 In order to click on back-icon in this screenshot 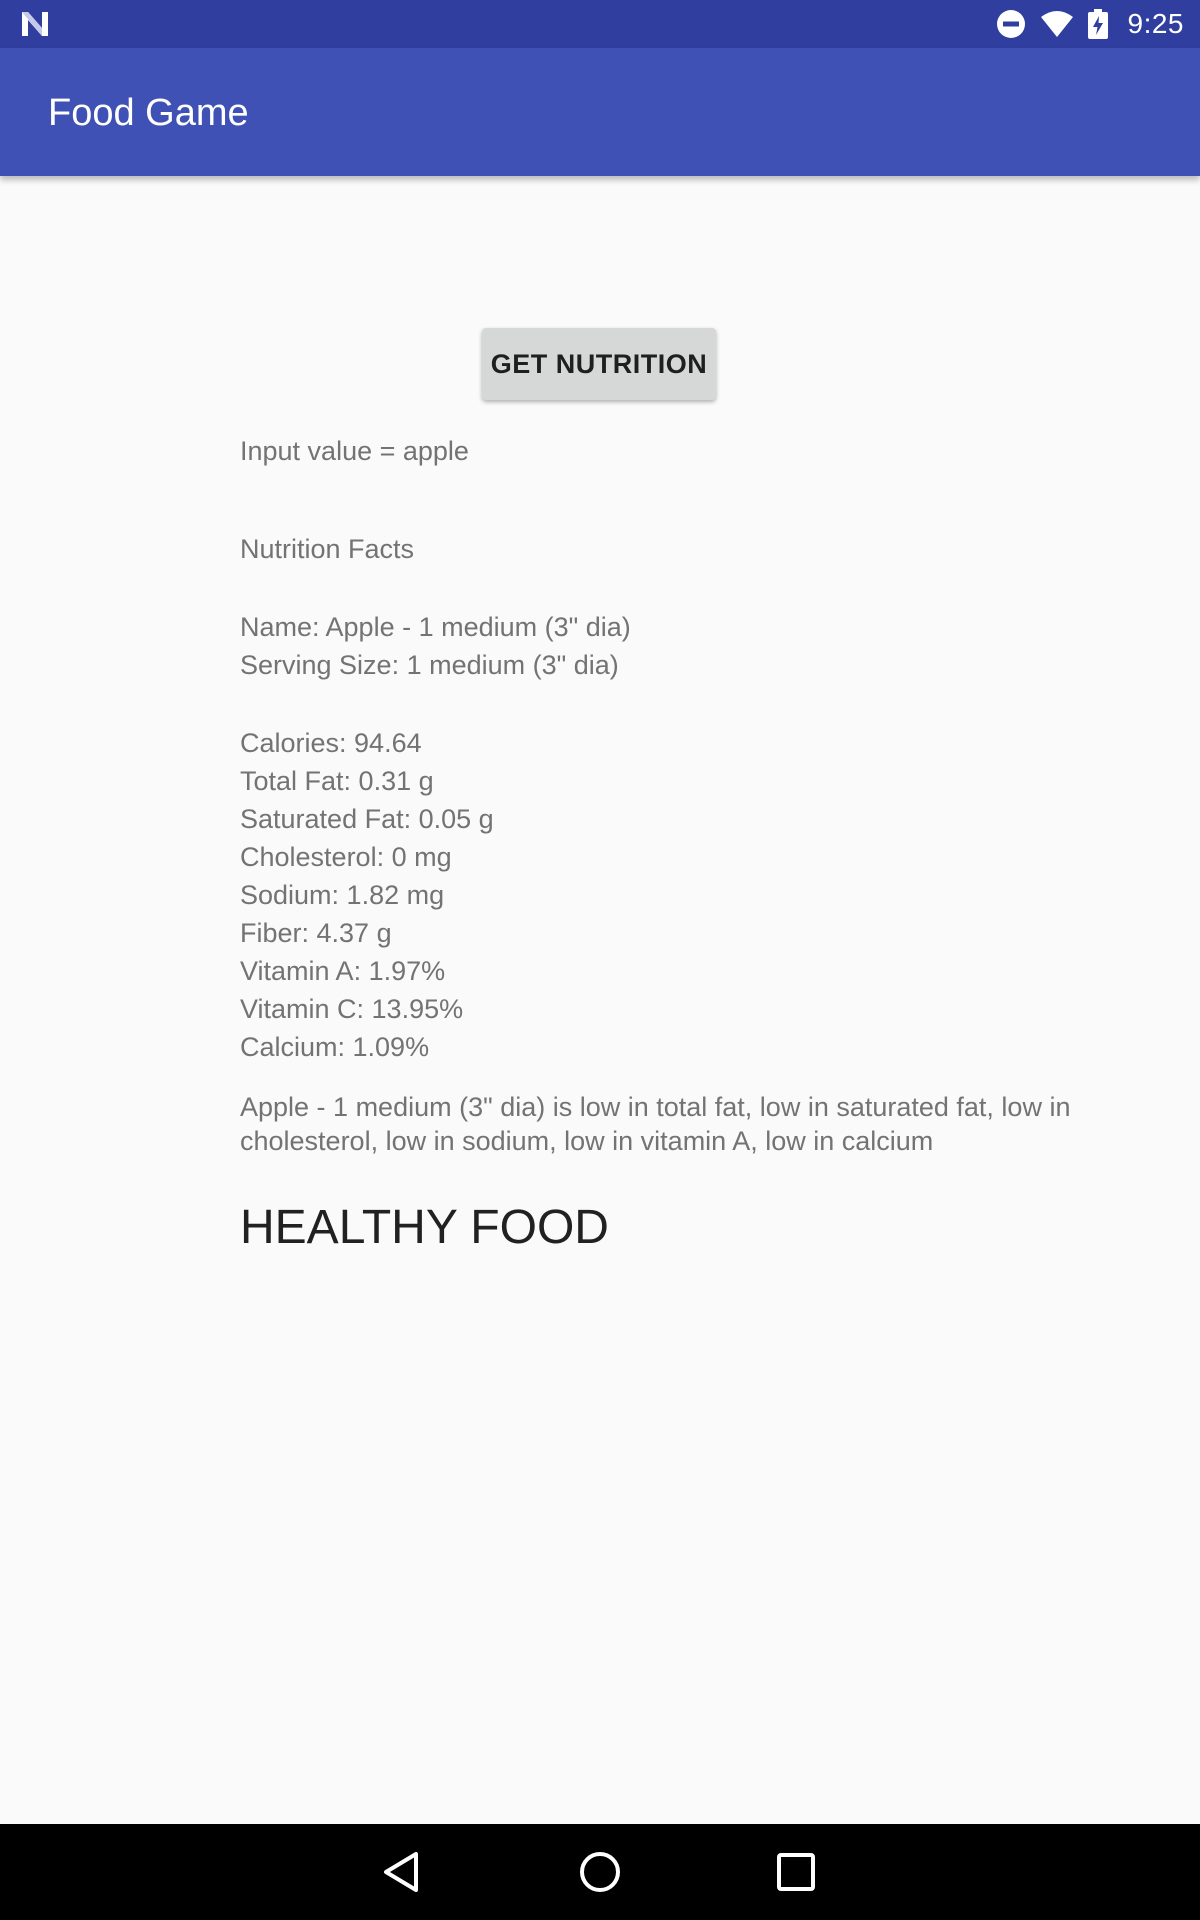, I will do `click(404, 1872)`.